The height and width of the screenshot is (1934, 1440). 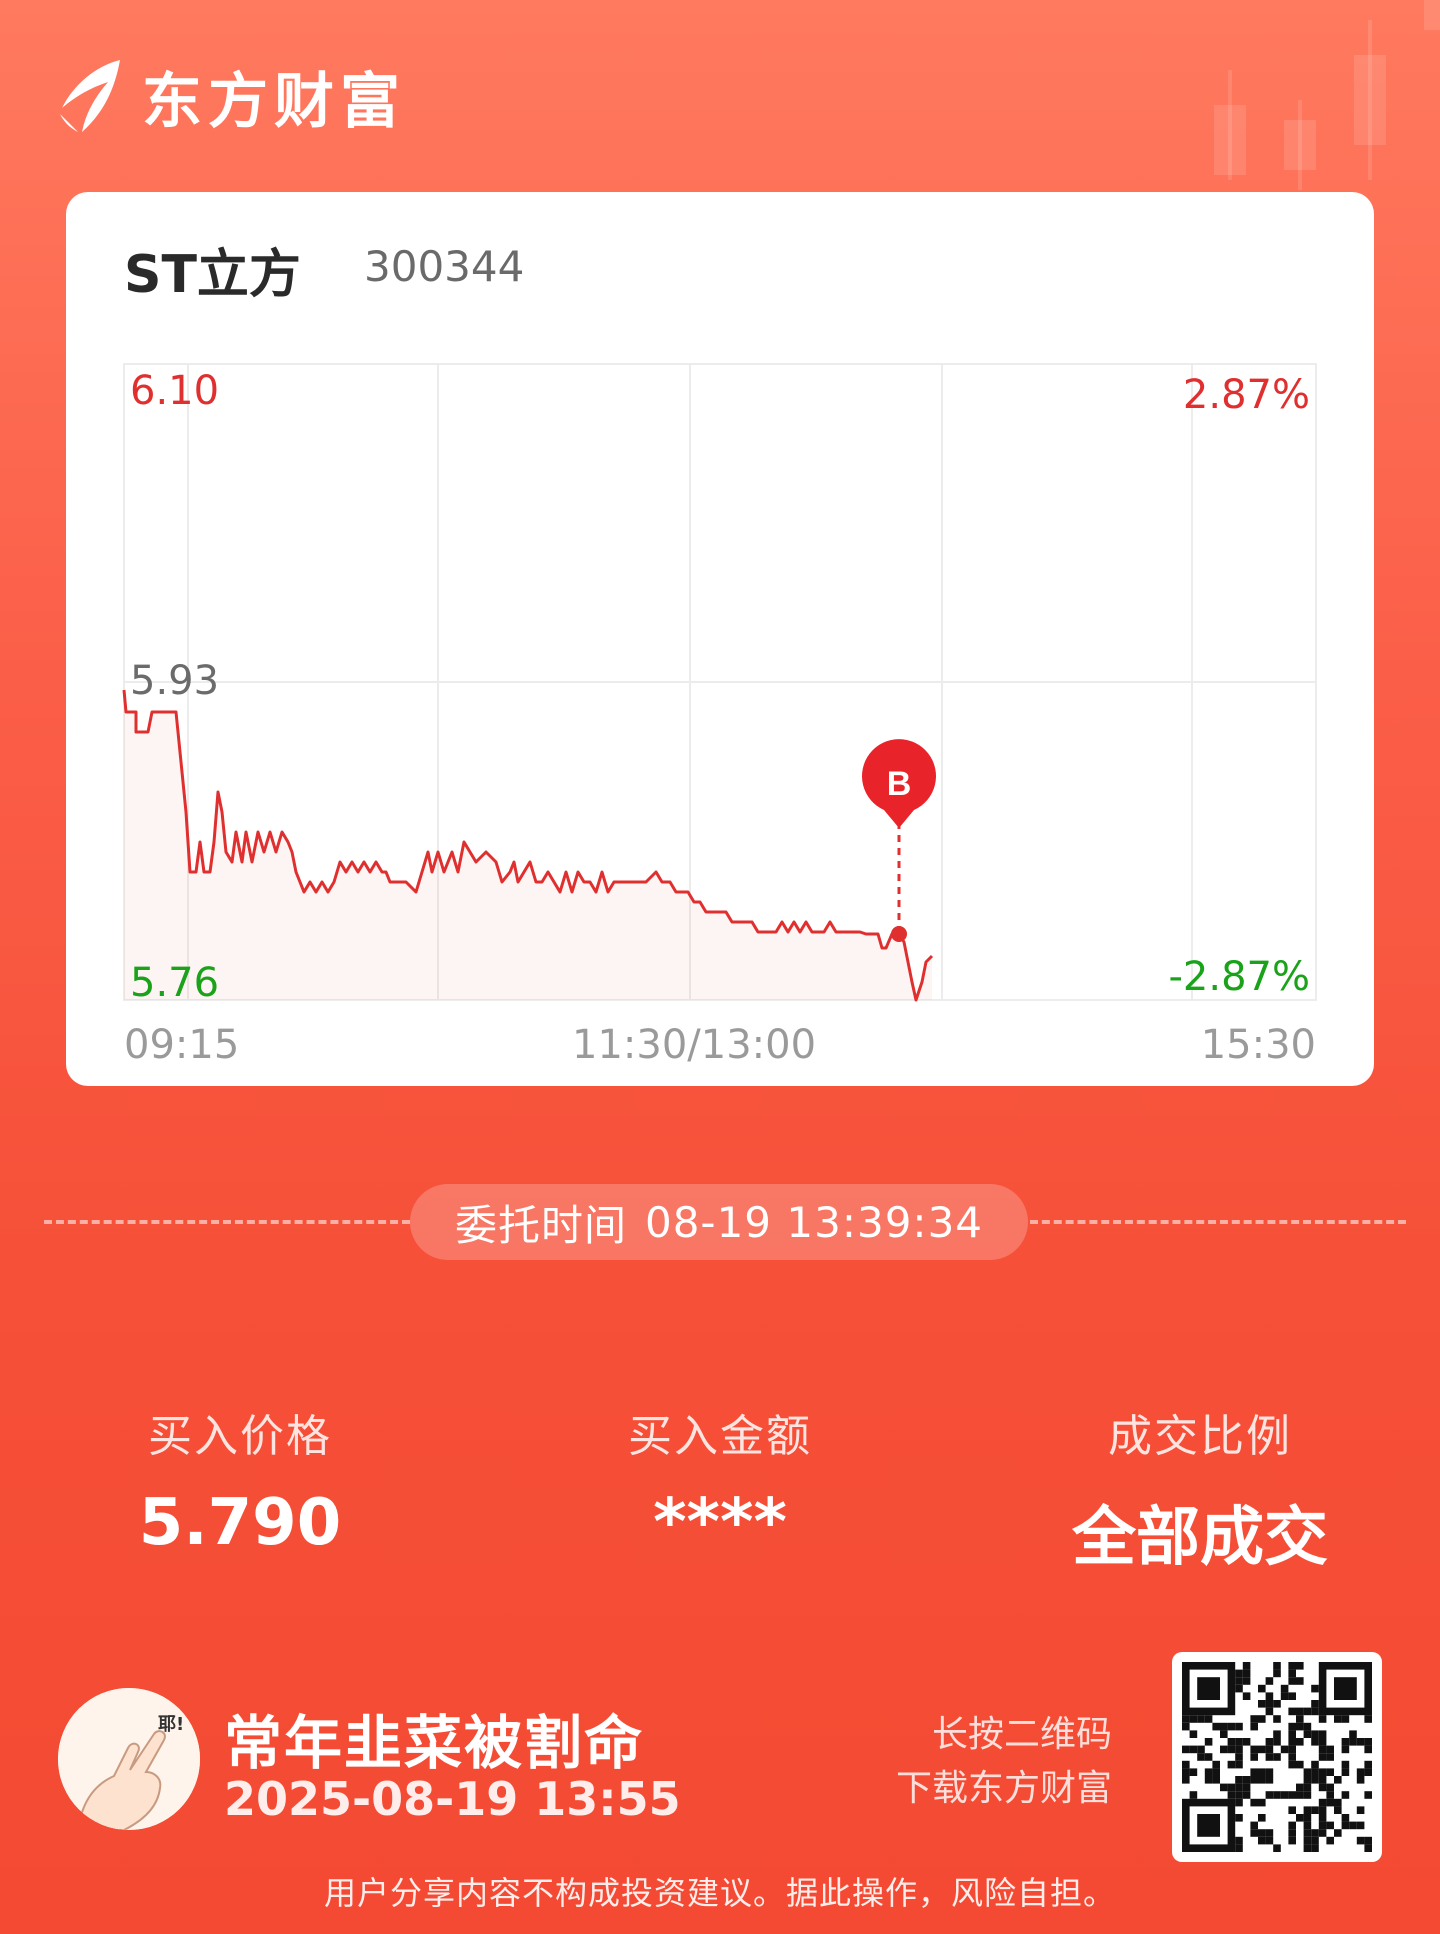 What do you see at coordinates (452, 1799) in the screenshot?
I see `share-timestamp: 2025-08-19 13:55` at bounding box center [452, 1799].